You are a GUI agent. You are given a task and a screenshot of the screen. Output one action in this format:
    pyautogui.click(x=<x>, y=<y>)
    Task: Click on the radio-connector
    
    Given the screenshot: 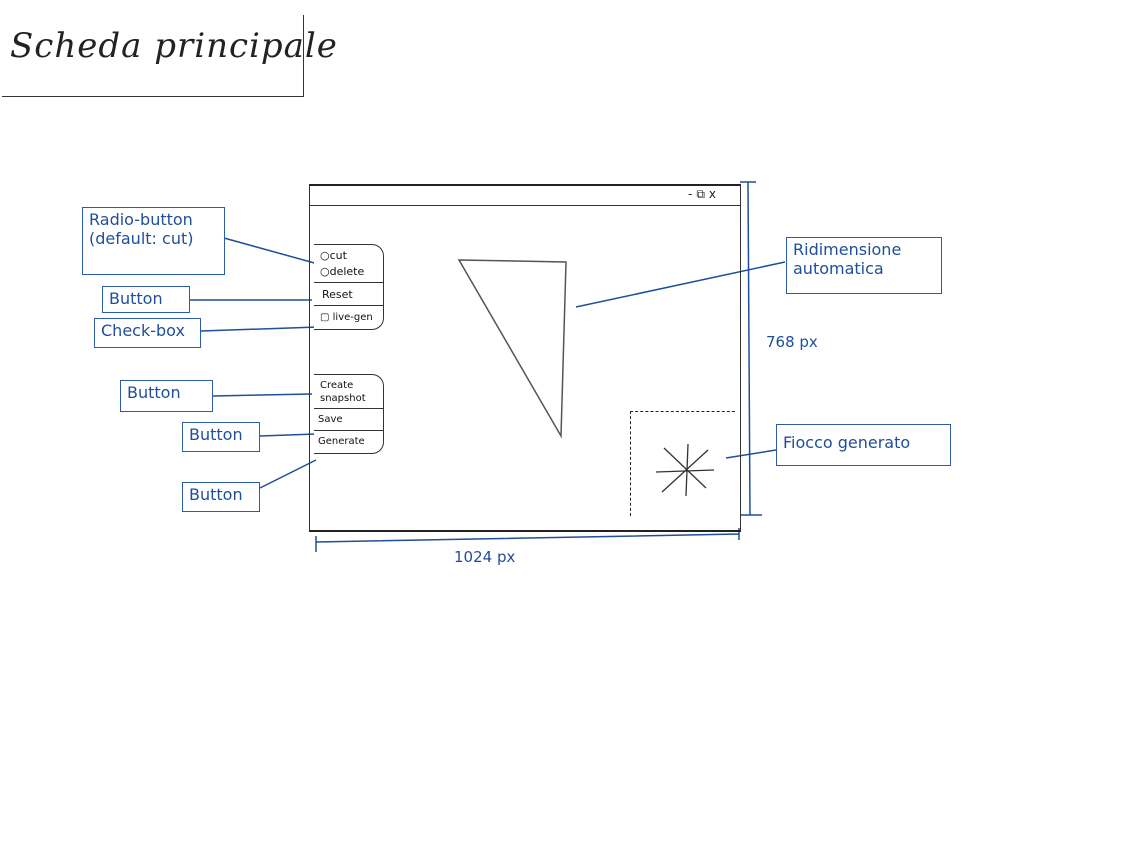 What is the action you would take?
    pyautogui.click(x=271, y=251)
    